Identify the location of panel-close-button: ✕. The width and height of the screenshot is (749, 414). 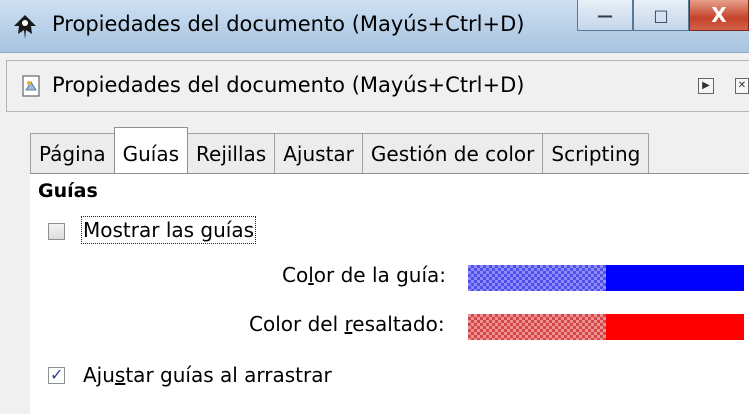
(742, 86).